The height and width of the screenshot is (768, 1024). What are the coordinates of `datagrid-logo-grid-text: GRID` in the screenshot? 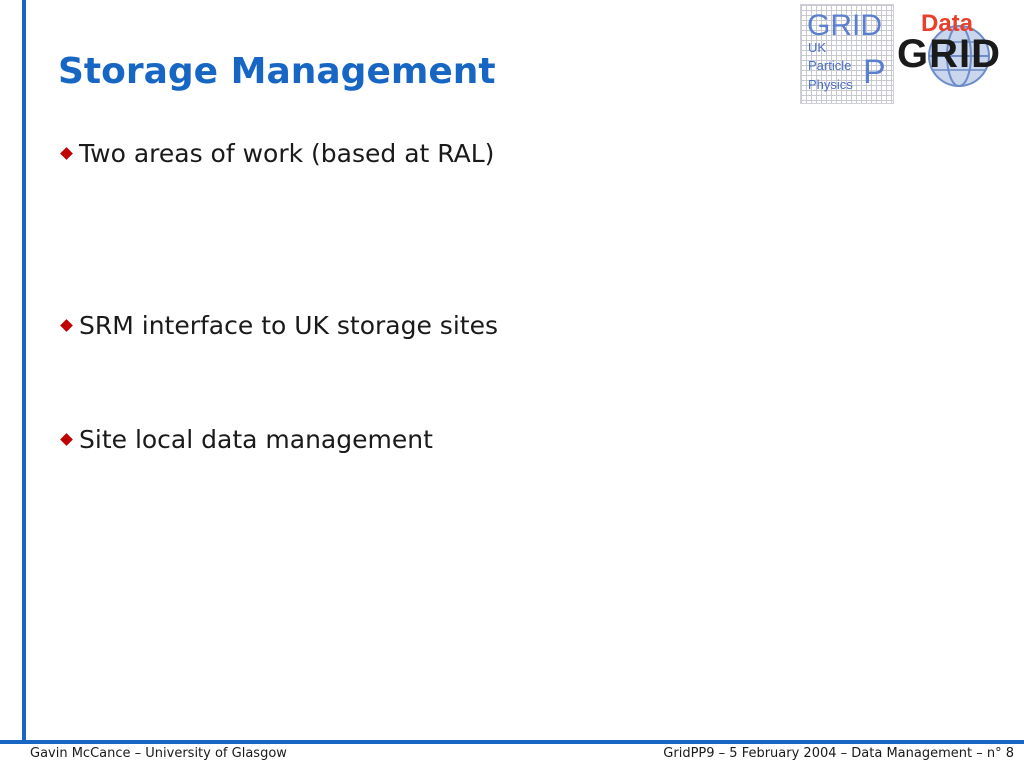 It's located at (949, 54).